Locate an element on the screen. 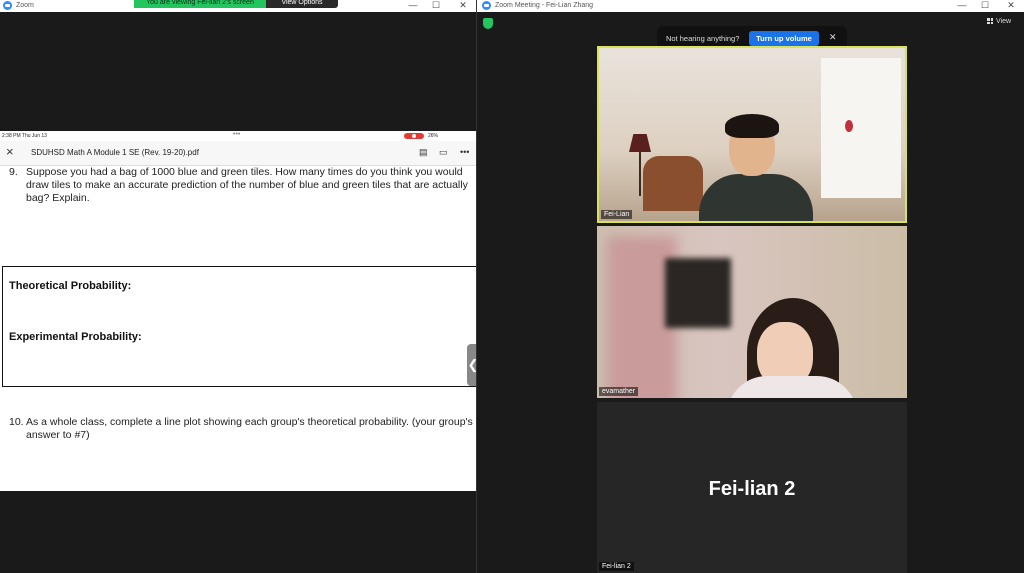 This screenshot has height=573, width=1024. participant-display-name: Fei-lian 2 is located at coordinates (752, 489).